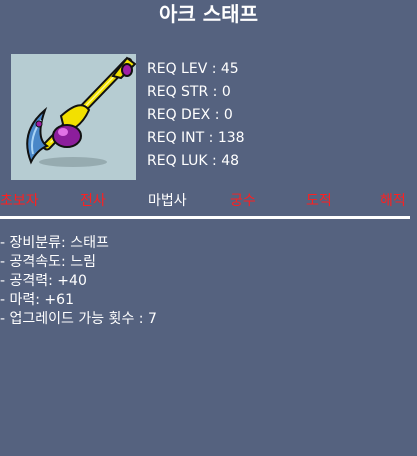 The width and height of the screenshot is (417, 456). Describe the element at coordinates (208, 201) in the screenshot. I see `job-list: 초보자 전사 마법사 궁수 도적 해적` at that location.